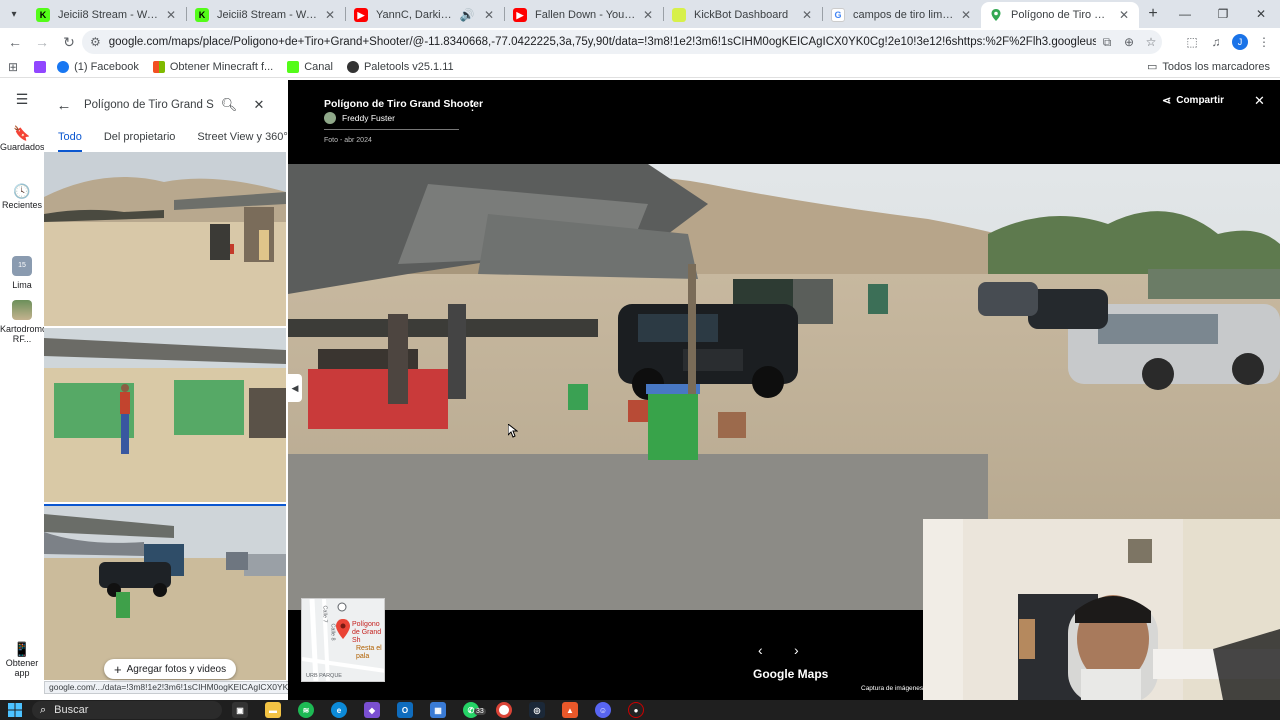  Describe the element at coordinates (22, 649) in the screenshot. I see `phone-icon: 📱` at that location.